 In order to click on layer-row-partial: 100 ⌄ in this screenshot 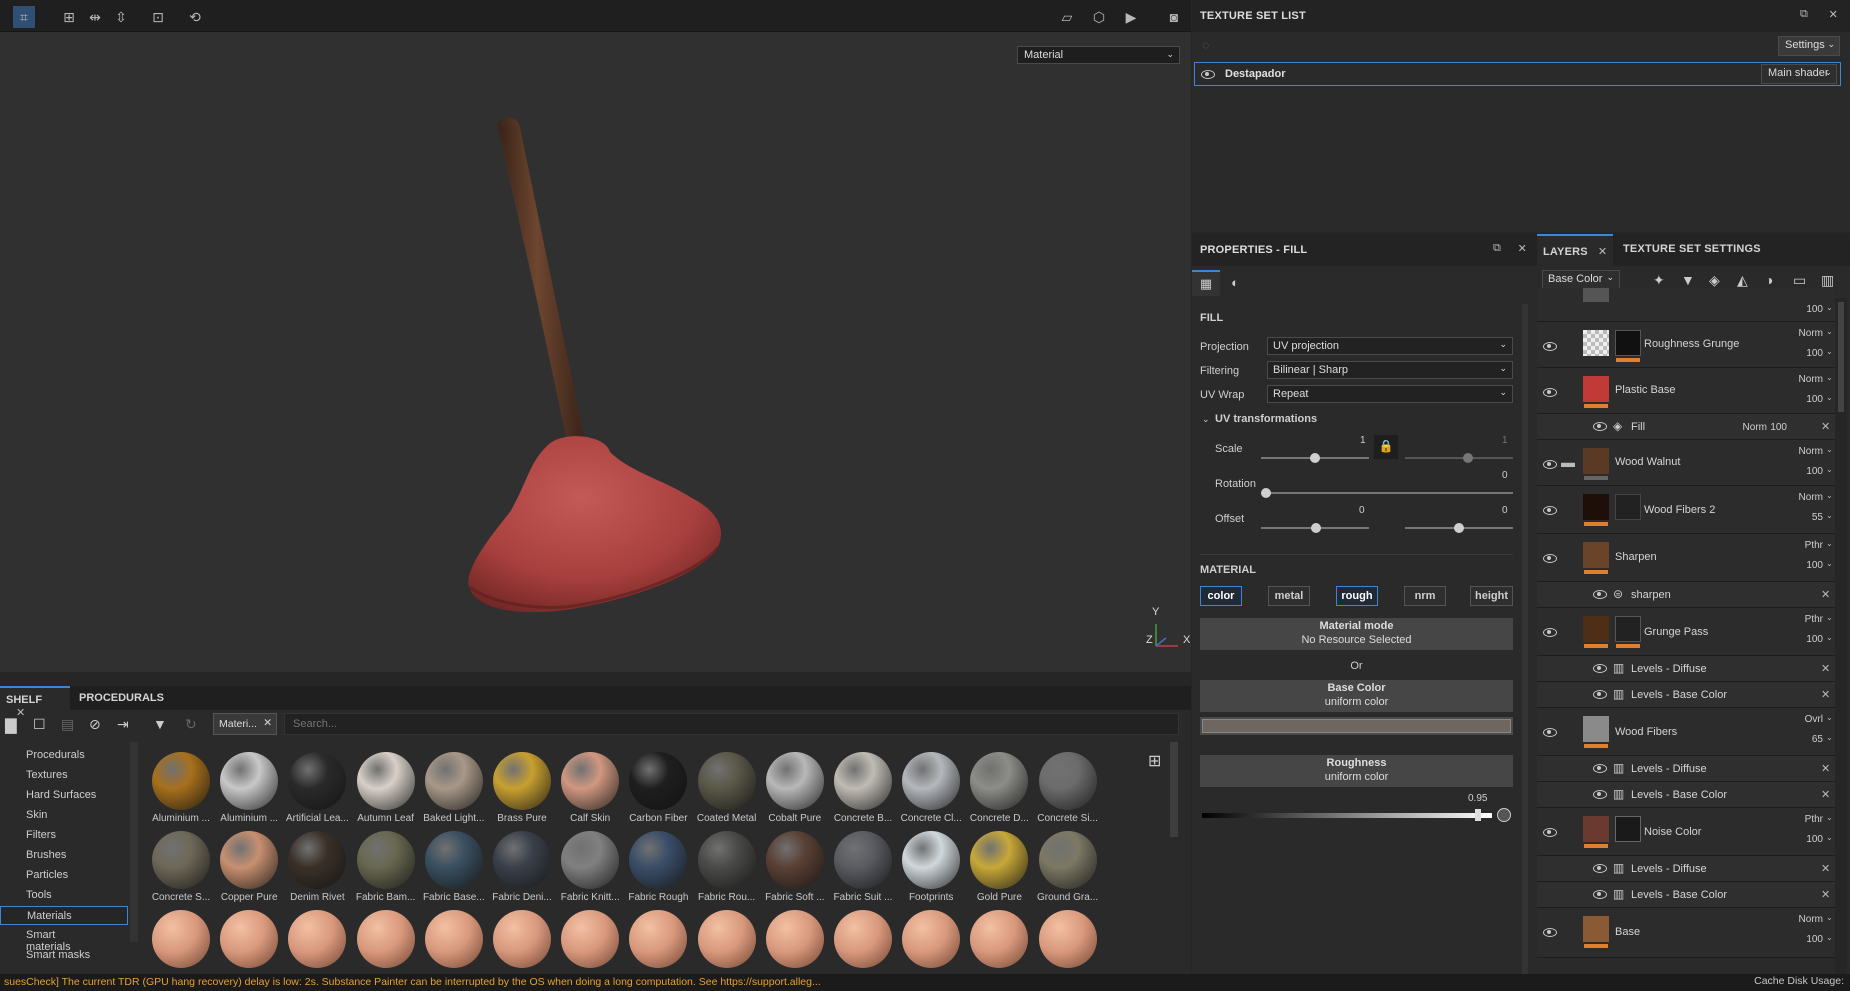, I will do `click(1686, 305)`.